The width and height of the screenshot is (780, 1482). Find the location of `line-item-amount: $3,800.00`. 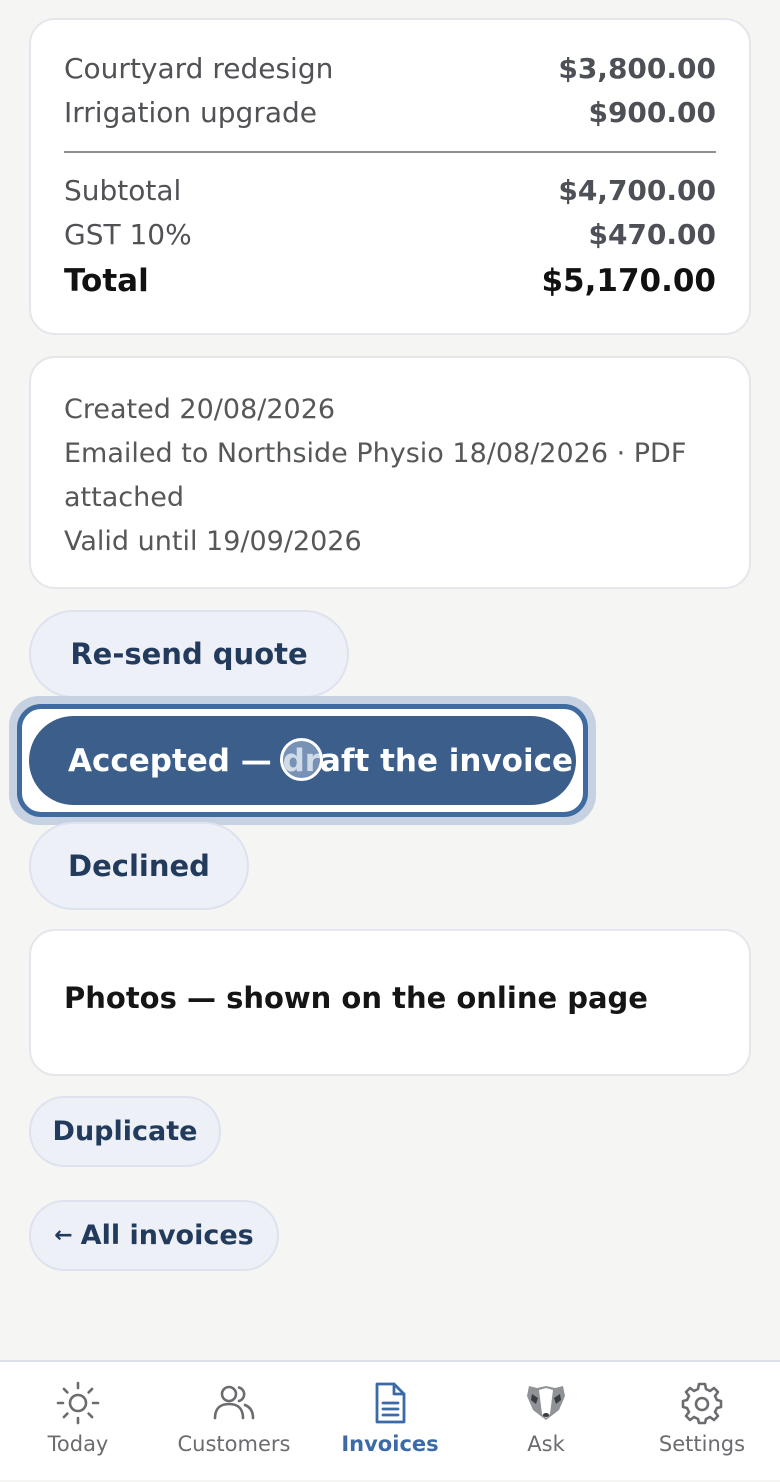

line-item-amount: $3,800.00 is located at coordinates (637, 68).